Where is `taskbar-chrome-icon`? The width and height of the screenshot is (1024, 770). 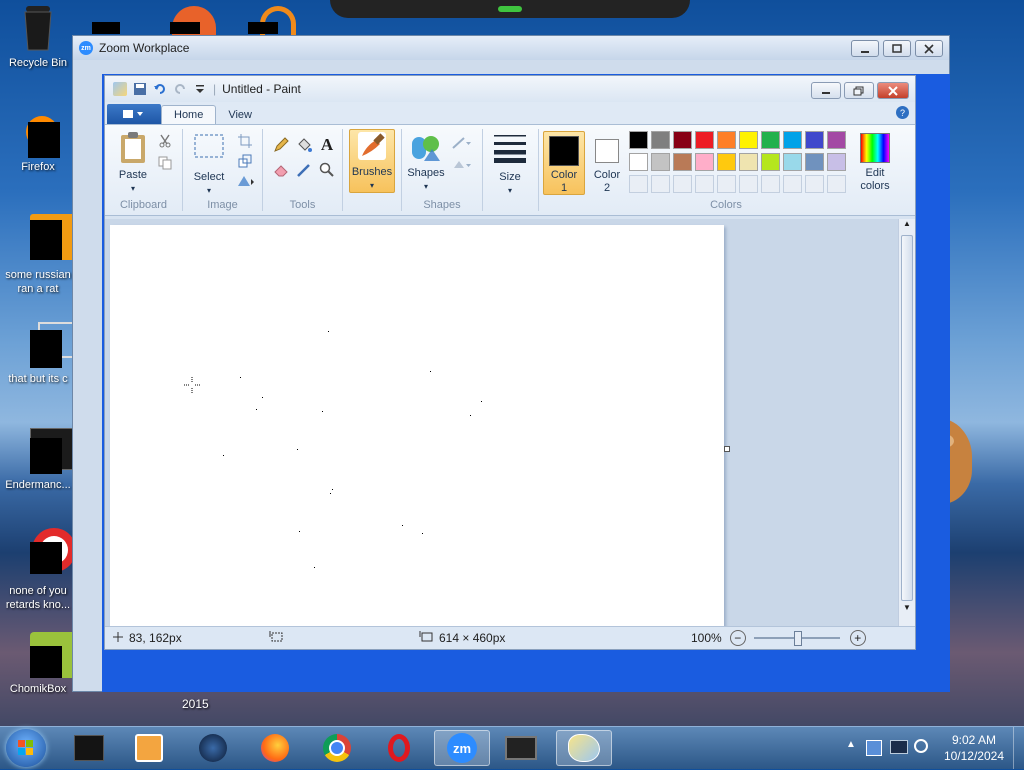
taskbar-chrome-icon is located at coordinates (337, 748).